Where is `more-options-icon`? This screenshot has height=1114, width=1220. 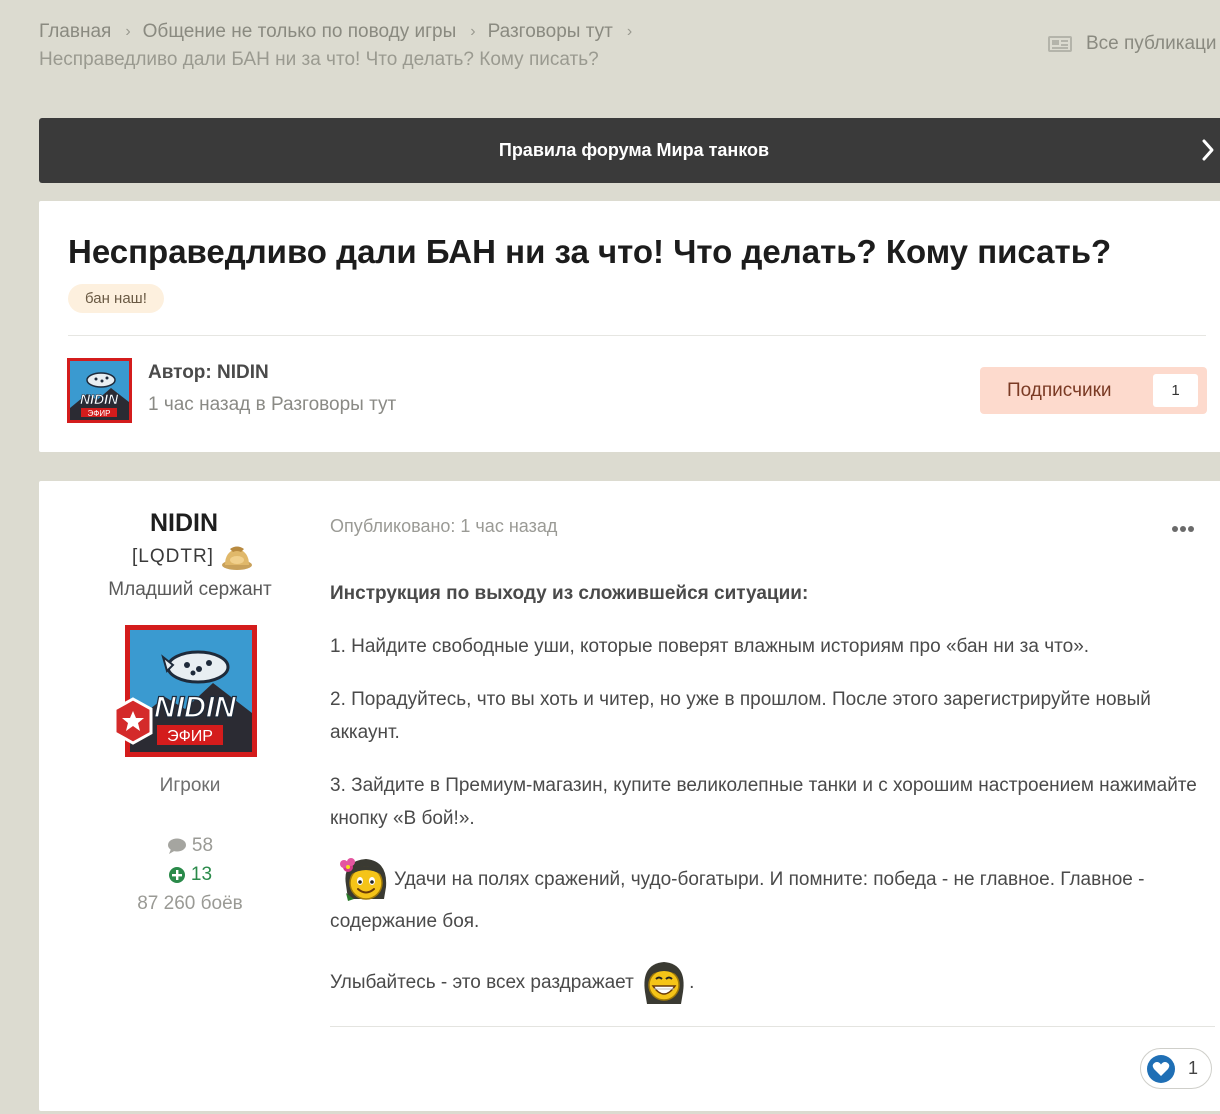 more-options-icon is located at coordinates (1183, 529).